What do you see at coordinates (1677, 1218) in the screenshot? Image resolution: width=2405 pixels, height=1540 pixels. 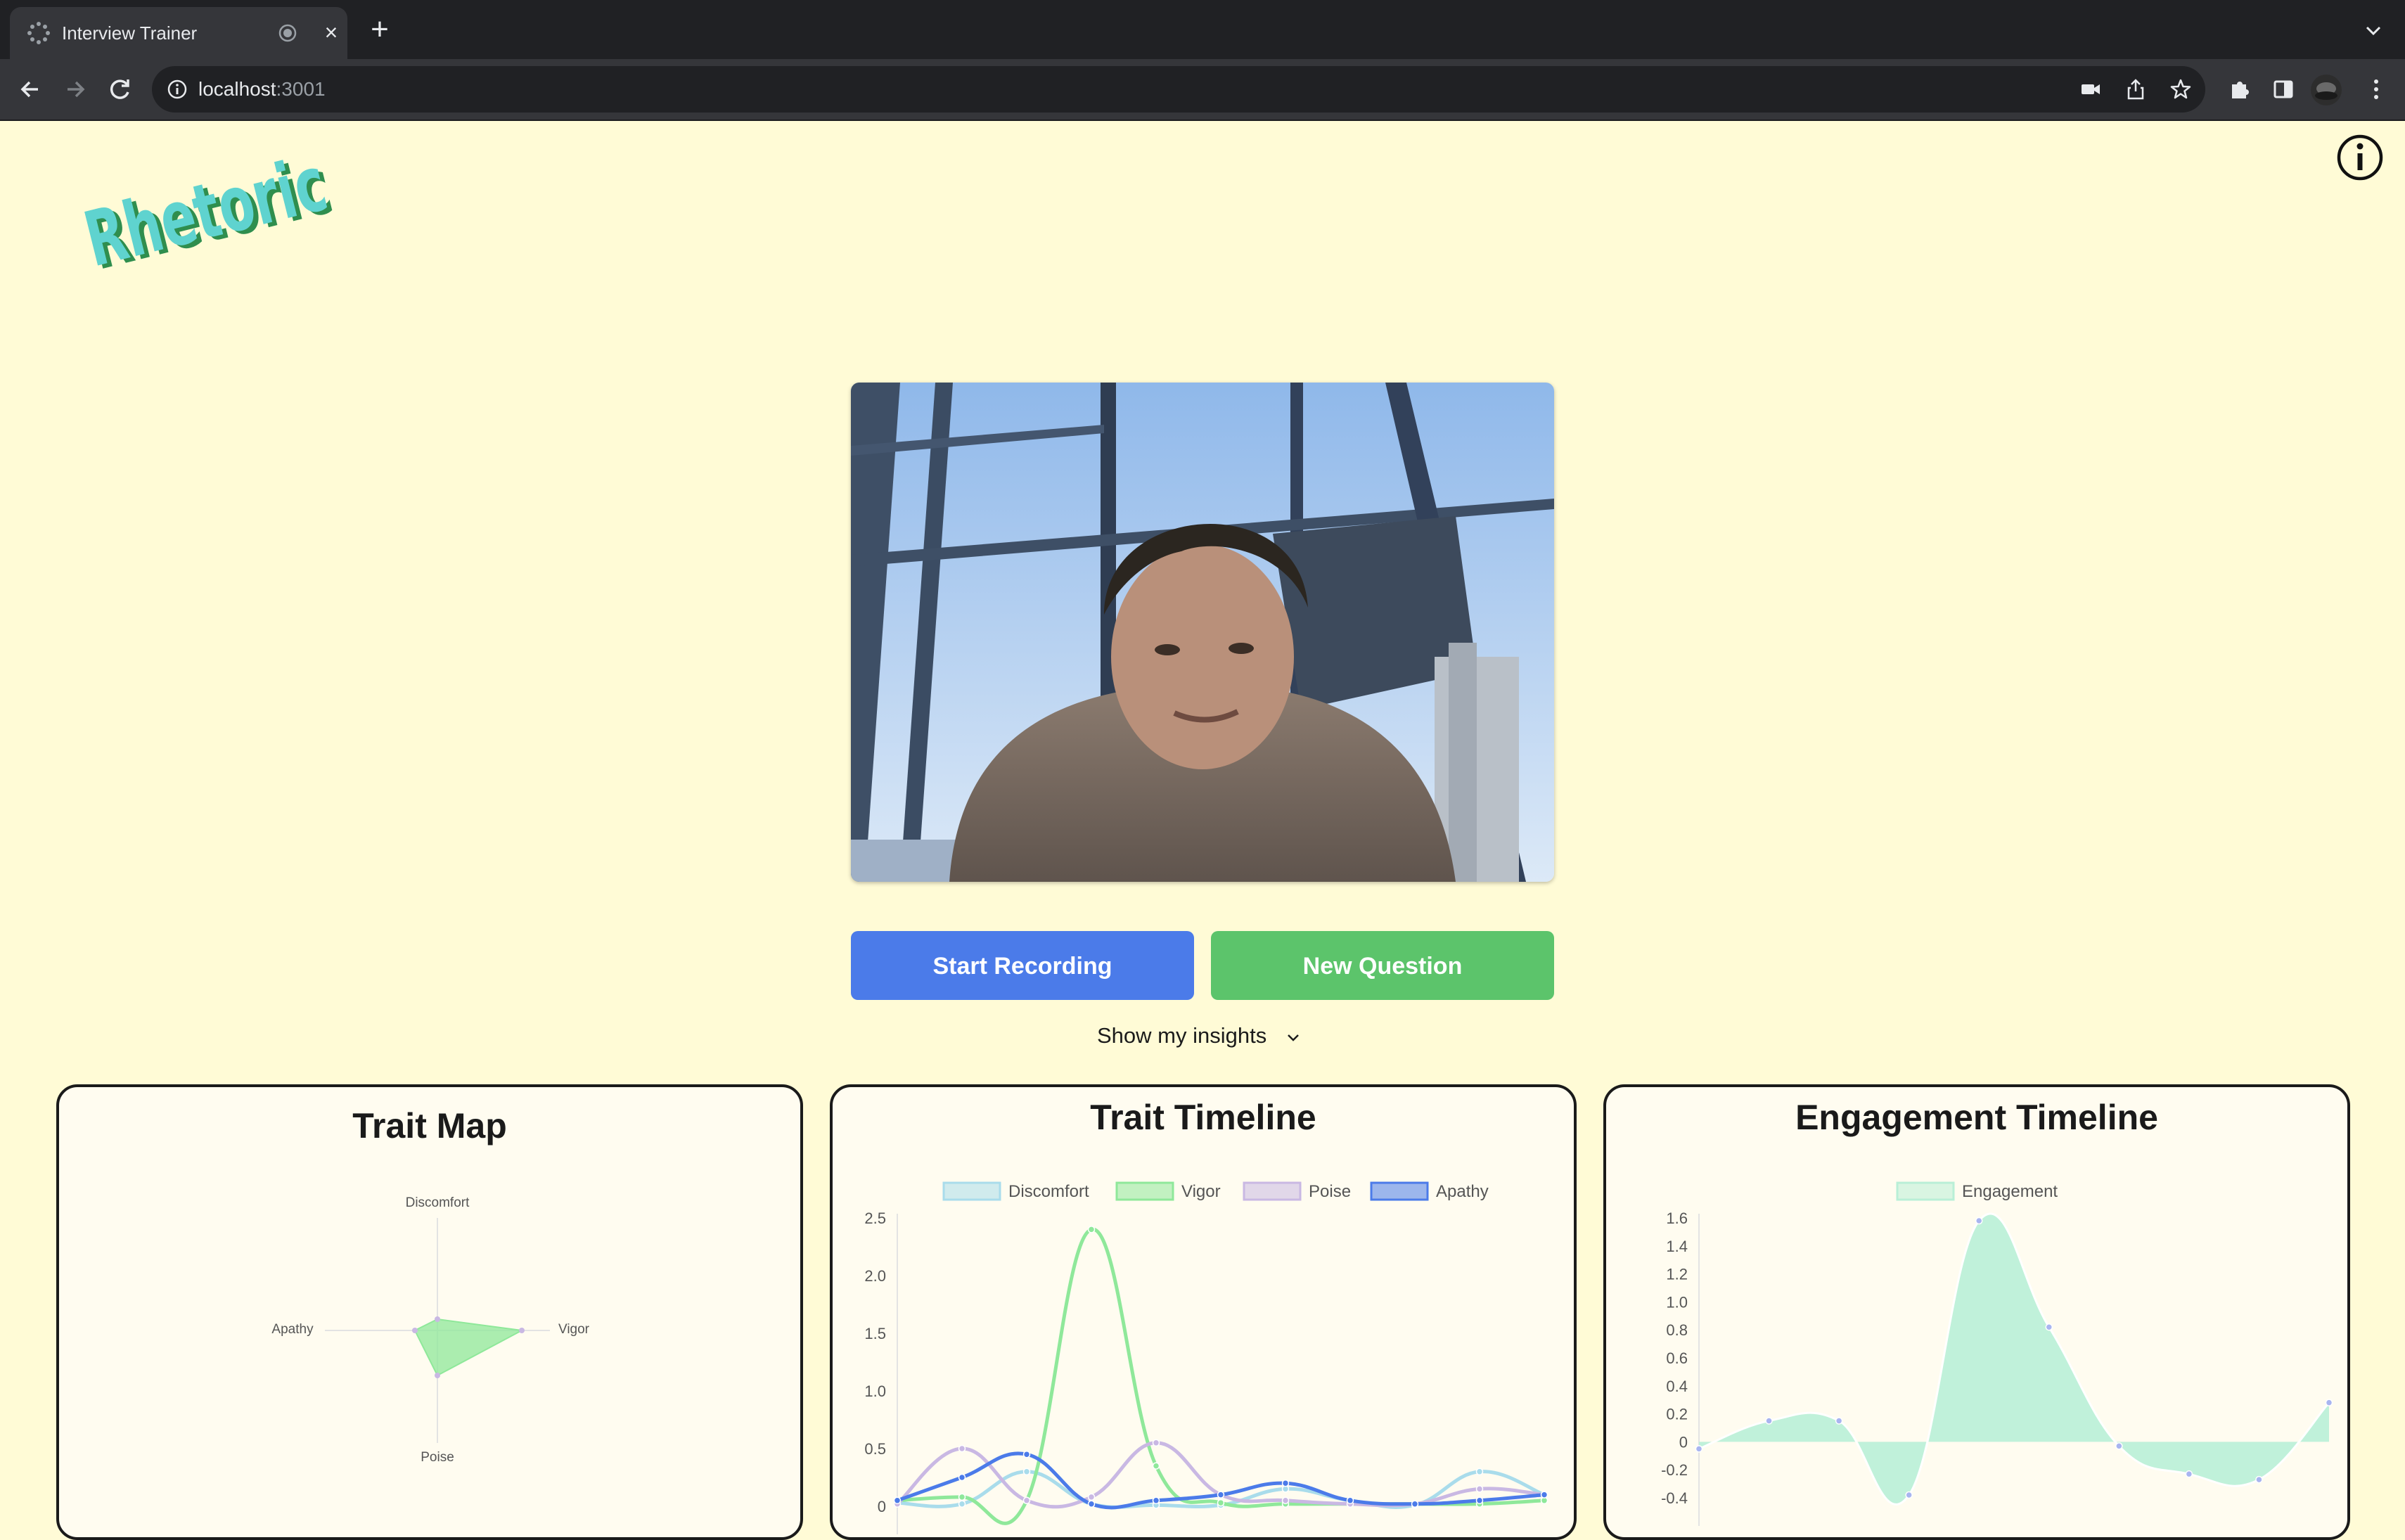 I see `y-tick-label: 1.6` at bounding box center [1677, 1218].